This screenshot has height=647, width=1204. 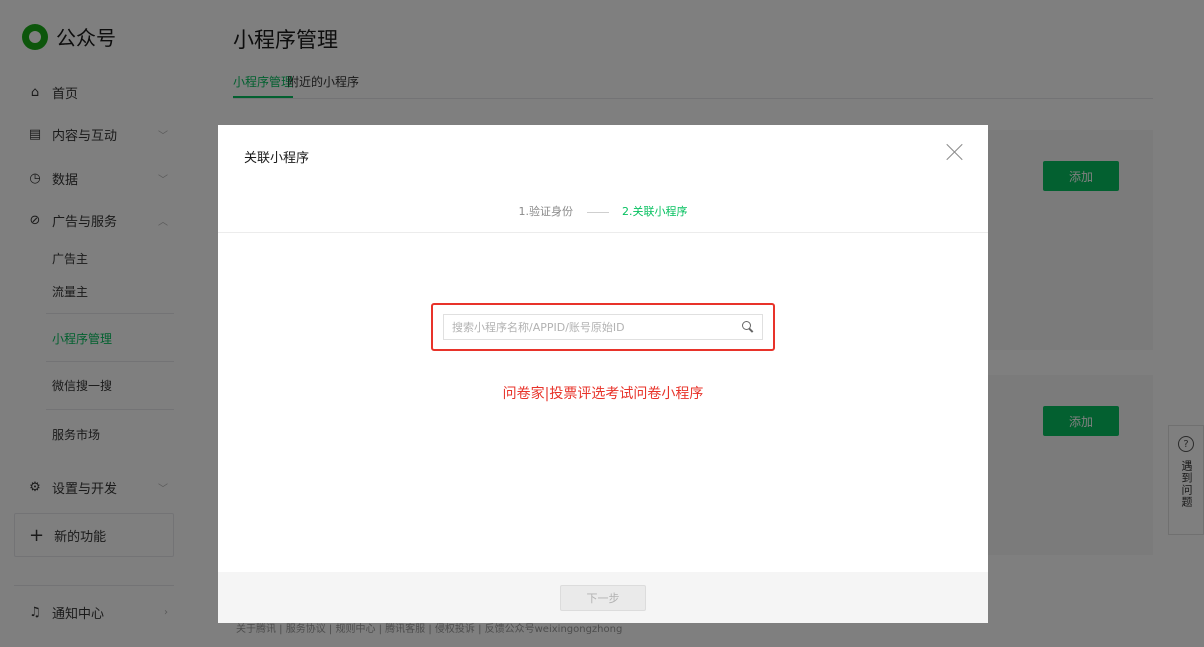 I want to click on next-step-button: 下一步, so click(x=603, y=598).